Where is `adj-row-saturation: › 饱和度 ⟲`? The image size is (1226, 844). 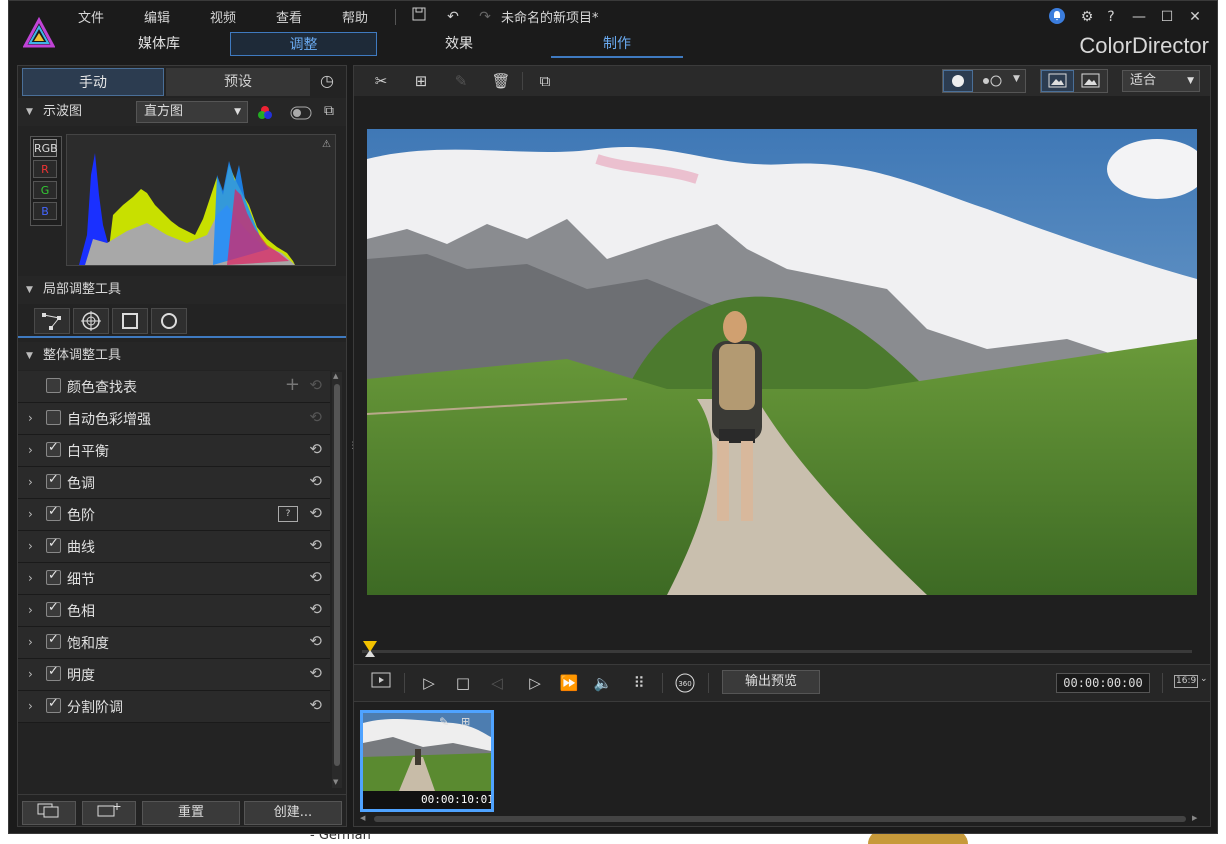 adj-row-saturation: › 饱和度 ⟲ is located at coordinates (174, 643).